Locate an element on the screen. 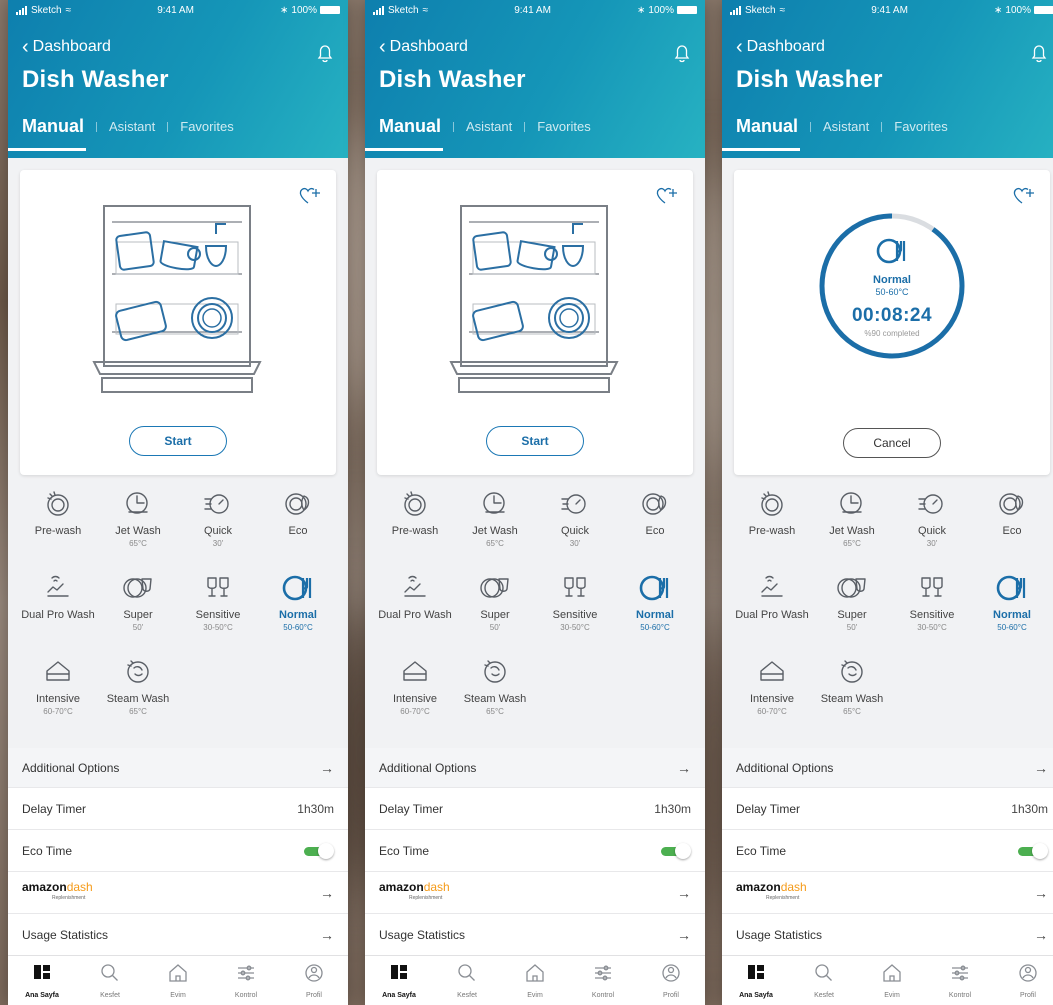 The height and width of the screenshot is (1005, 1053). steam-wash-icon is located at coordinates (495, 672).